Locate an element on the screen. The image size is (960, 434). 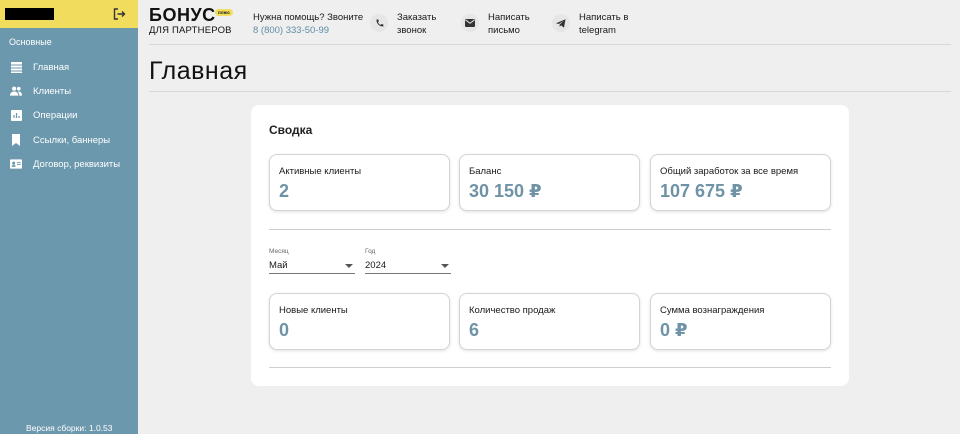
stat-balance: Баланс 30 150 ₽ is located at coordinates (549, 182).